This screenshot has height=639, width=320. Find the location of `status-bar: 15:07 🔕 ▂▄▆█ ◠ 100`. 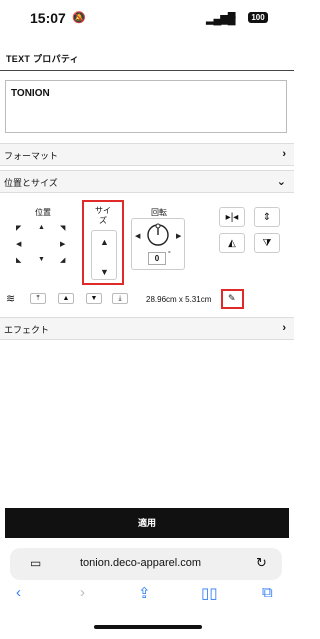

status-bar: 15:07 🔕 ▂▄▆█ ◠ 100 is located at coordinates (147, 19).